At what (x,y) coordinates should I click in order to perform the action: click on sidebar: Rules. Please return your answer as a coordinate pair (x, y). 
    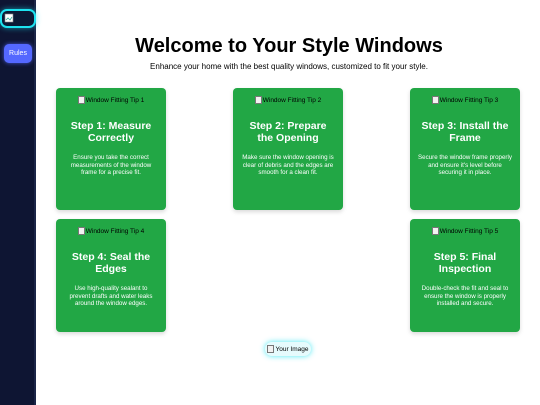
    Looking at the image, I should click on (18, 202).